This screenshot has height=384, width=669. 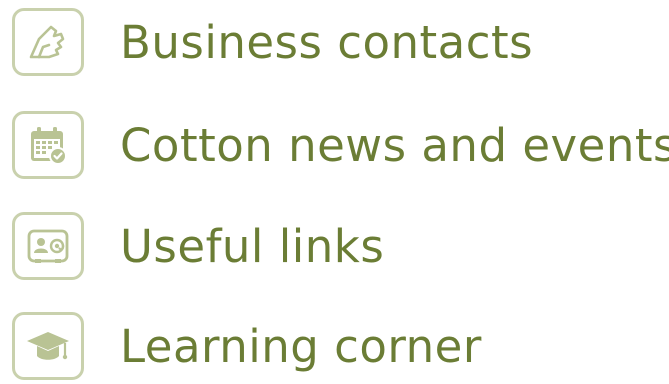 What do you see at coordinates (48, 145) in the screenshot?
I see `calendar-check-icon` at bounding box center [48, 145].